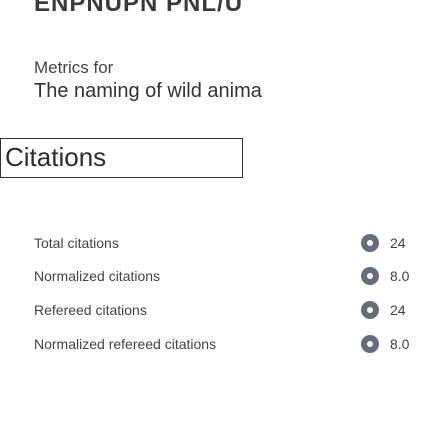 The image size is (448, 448). Describe the element at coordinates (148, 91) in the screenshot. I see `article-title: The naming of wild anima` at that location.